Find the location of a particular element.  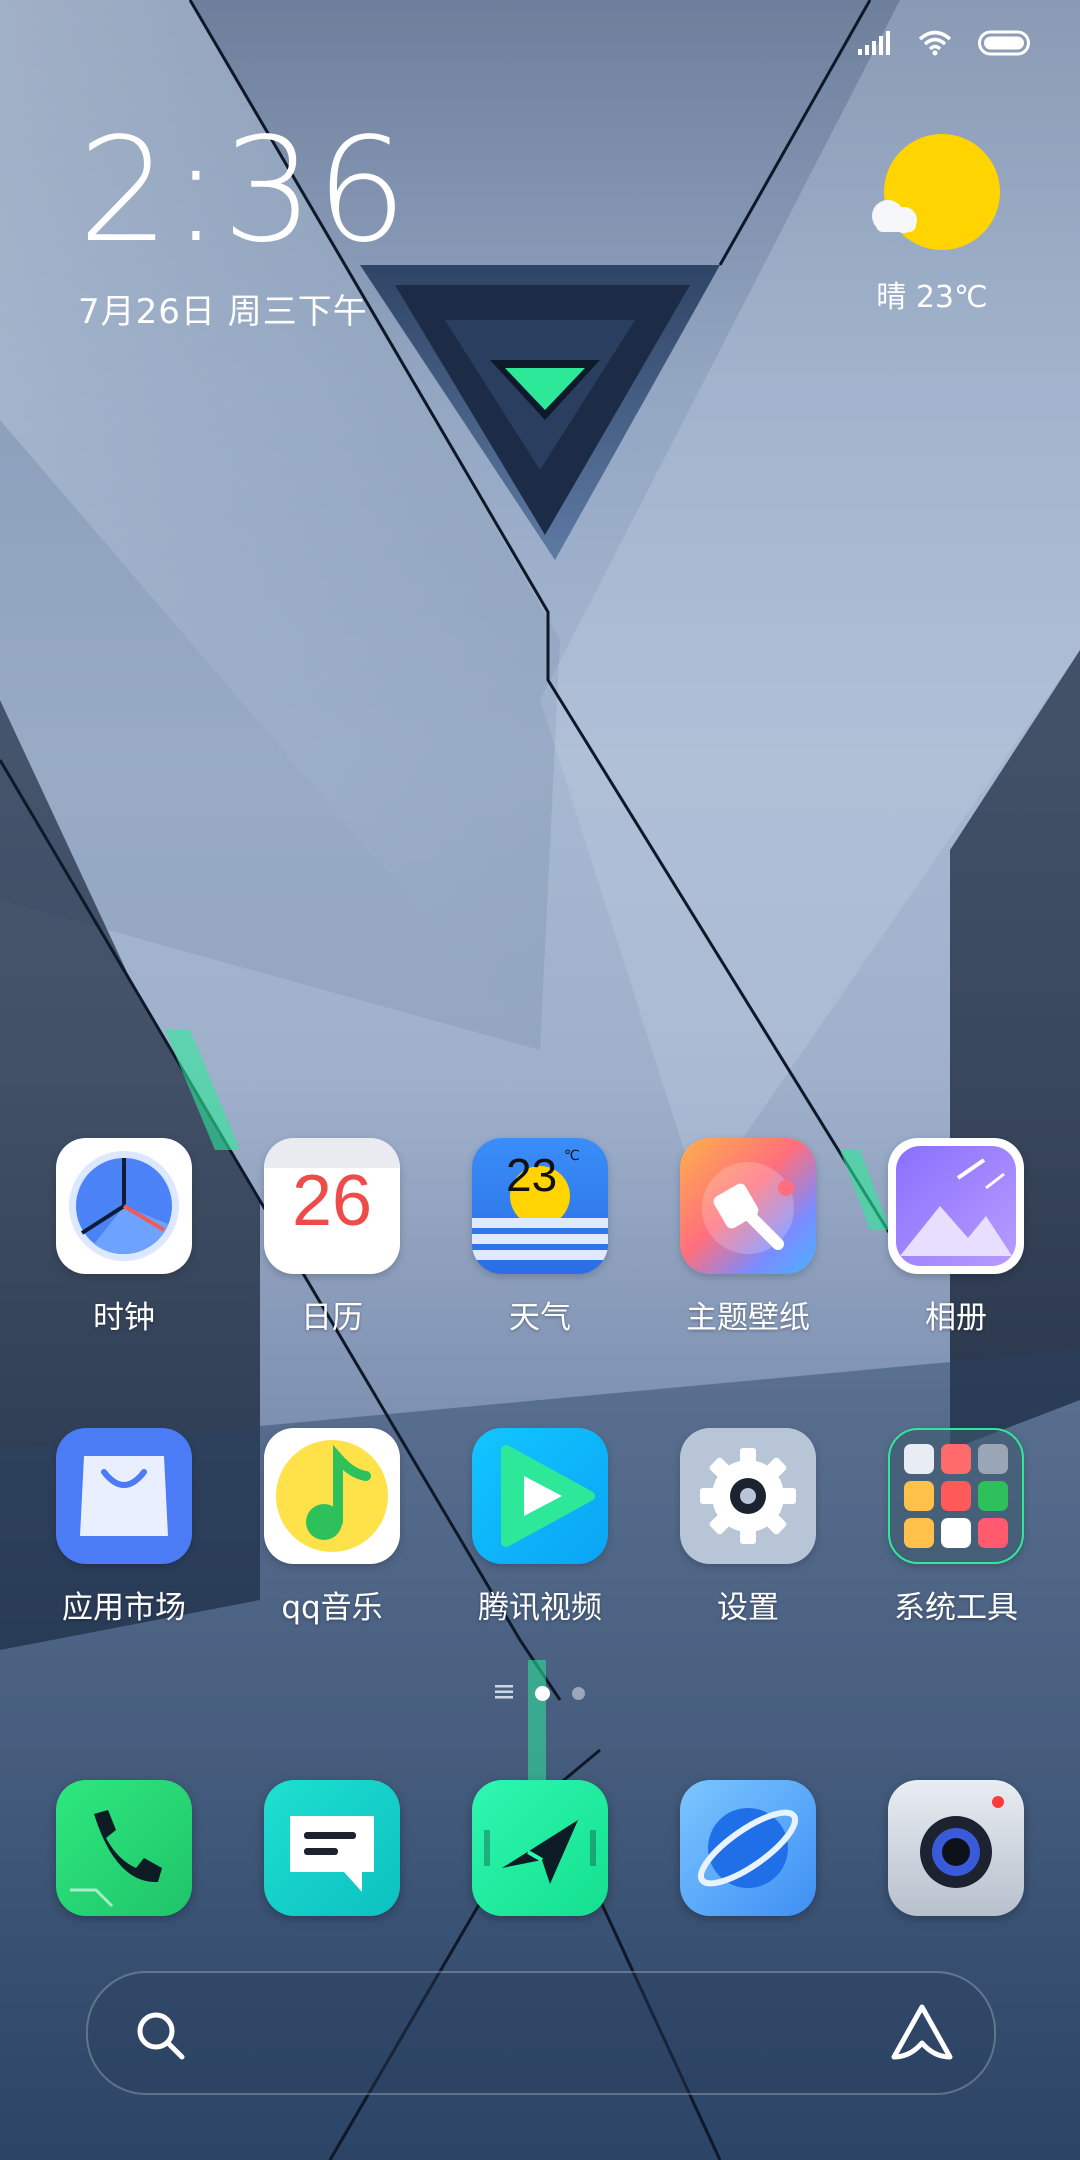

app-gallery: 相册 is located at coordinates (956, 1237).